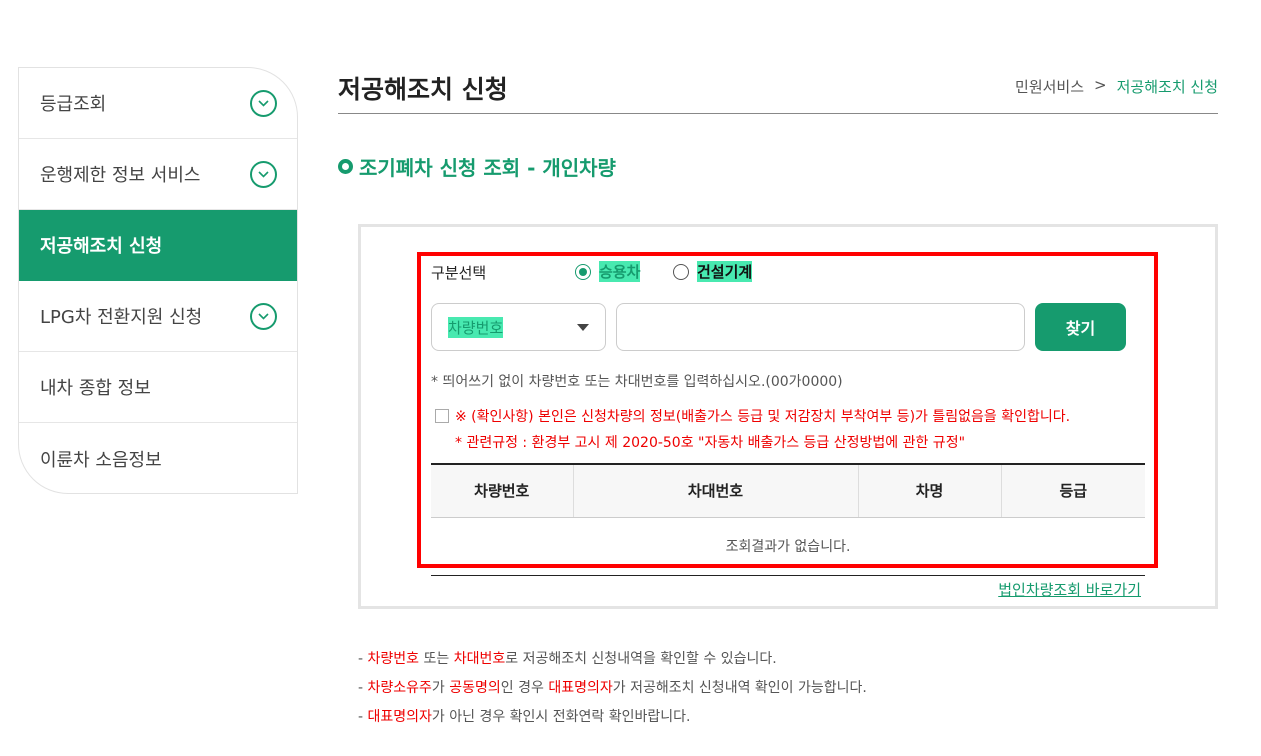 This screenshot has width=1261, height=756. What do you see at coordinates (440, 688) in the screenshot?
I see `note-text: 가` at bounding box center [440, 688].